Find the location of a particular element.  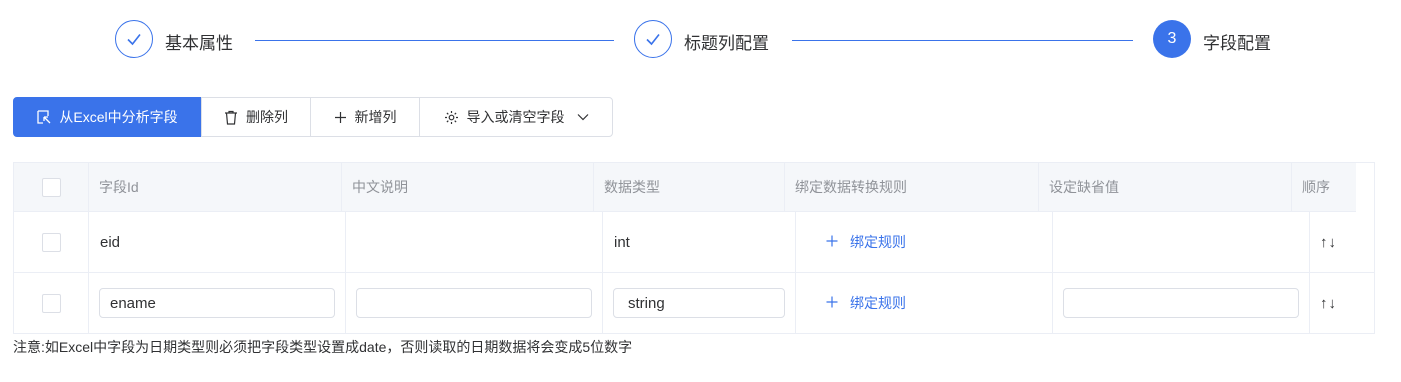

field-id-cell is located at coordinates (217, 303).